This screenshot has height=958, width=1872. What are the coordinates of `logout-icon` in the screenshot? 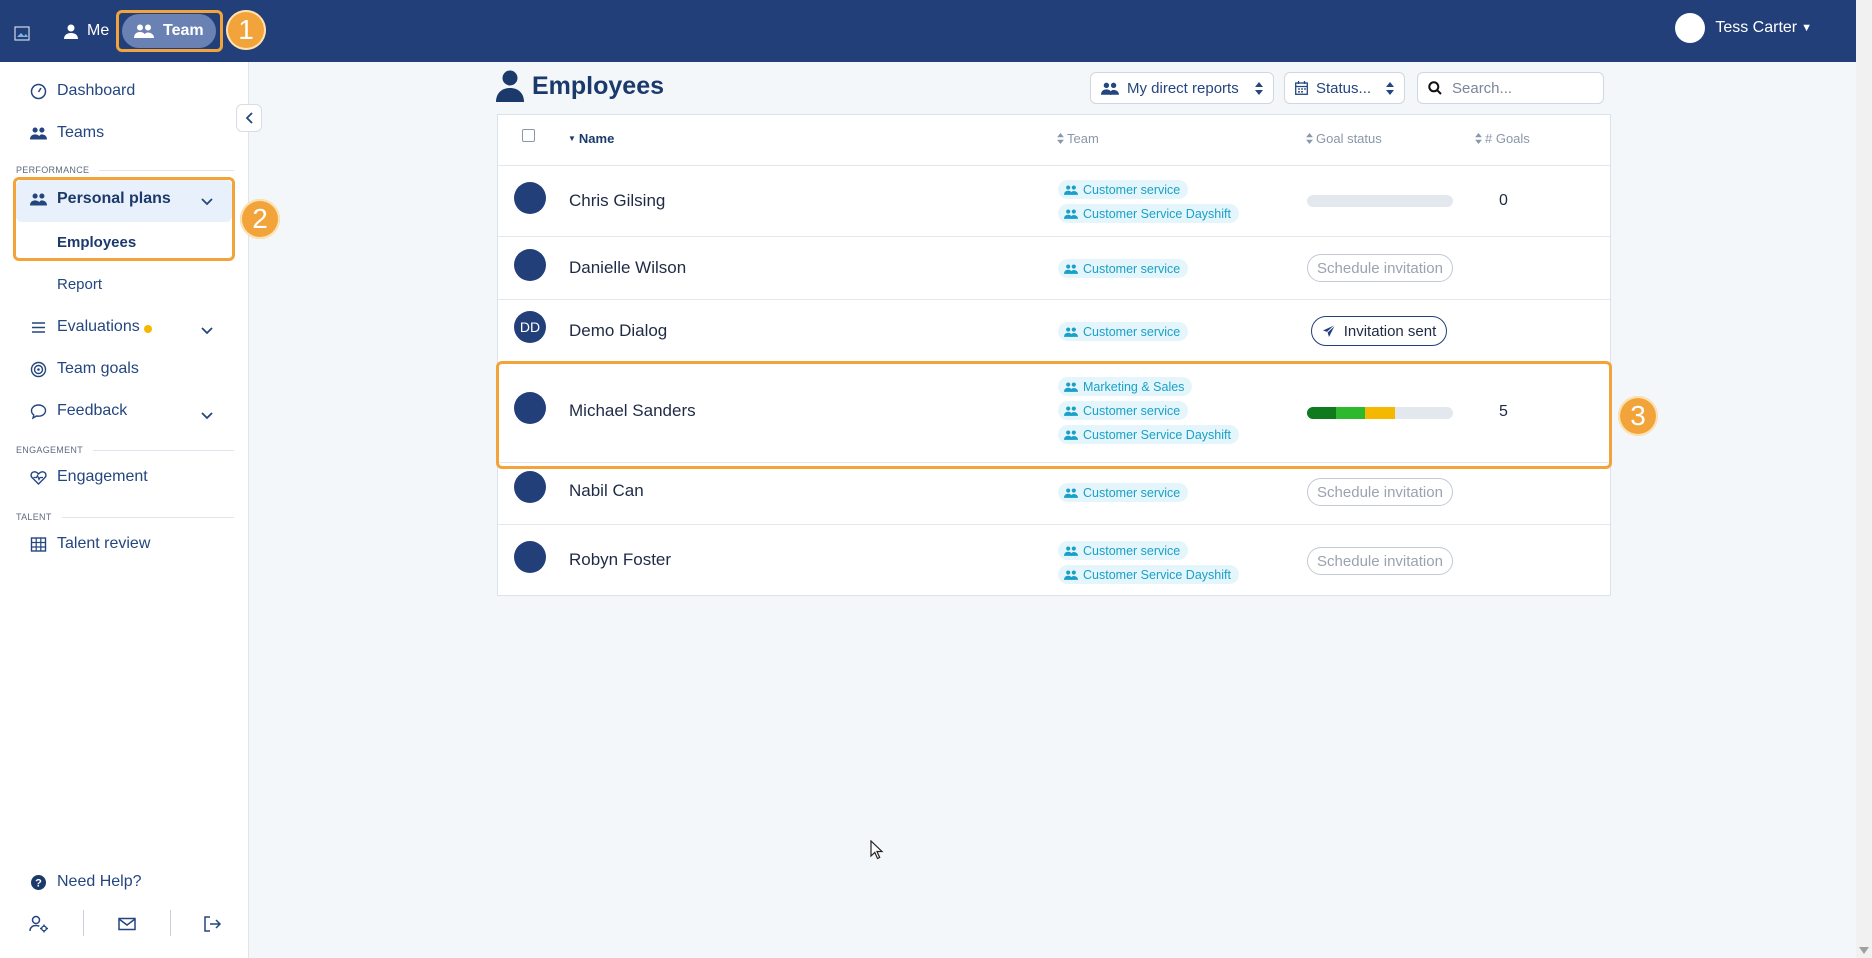 It's located at (212, 924).